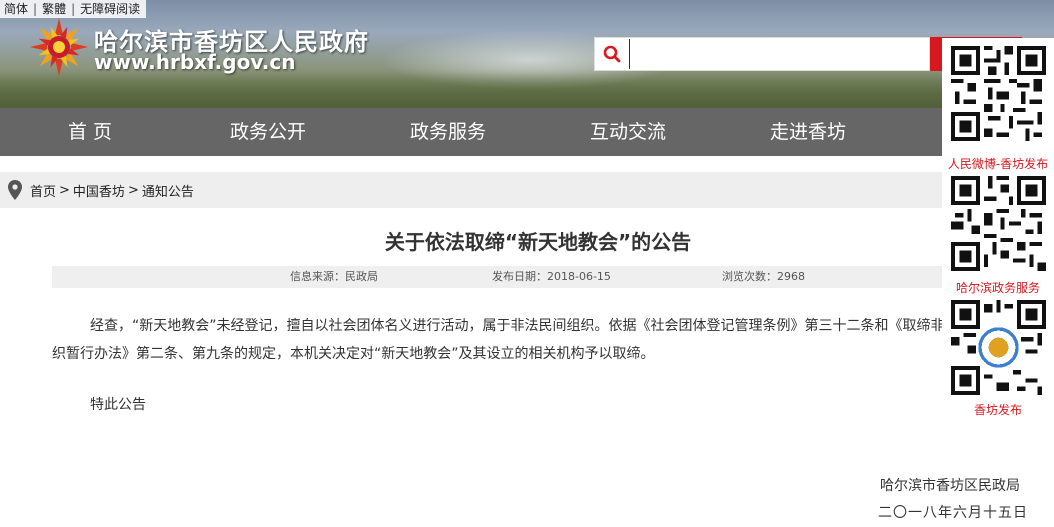  Describe the element at coordinates (59, 47) in the screenshot. I see `lilac-logo-icon` at that location.